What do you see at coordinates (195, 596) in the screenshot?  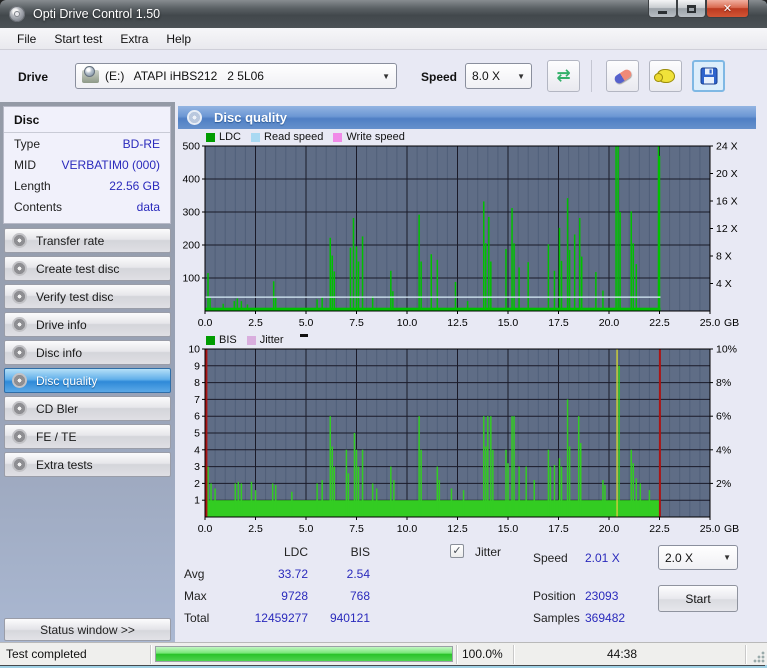 I see `max-label: Max` at bounding box center [195, 596].